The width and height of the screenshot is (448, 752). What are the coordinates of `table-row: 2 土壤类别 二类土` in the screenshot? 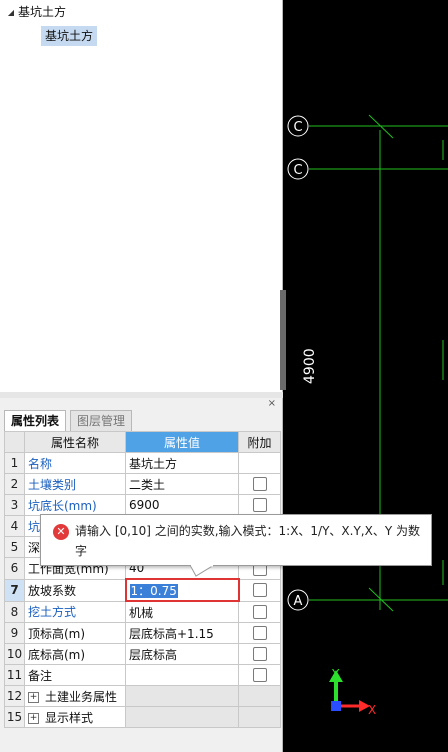 It's located at (142, 484).